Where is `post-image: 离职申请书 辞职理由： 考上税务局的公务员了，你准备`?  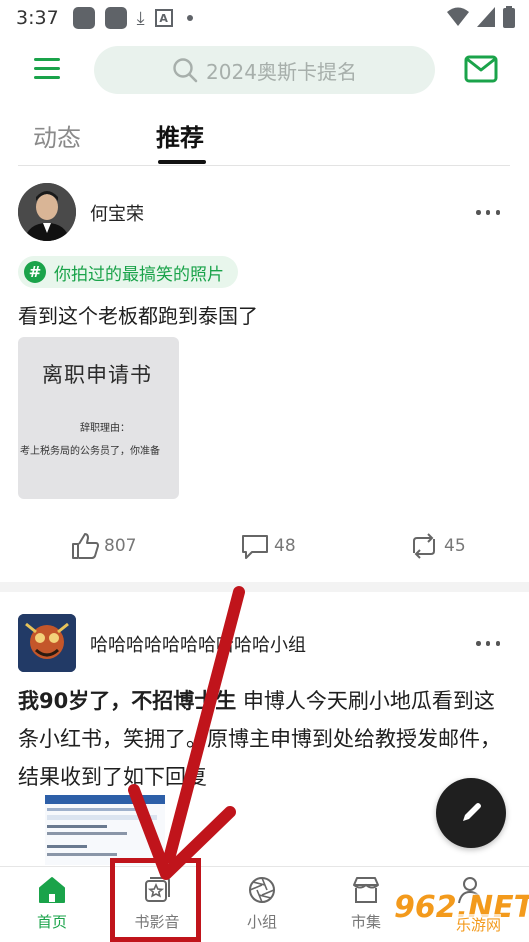
post-image: 离职申请书 辞职理由： 考上税务局的公务员了，你准备 is located at coordinates (98, 418).